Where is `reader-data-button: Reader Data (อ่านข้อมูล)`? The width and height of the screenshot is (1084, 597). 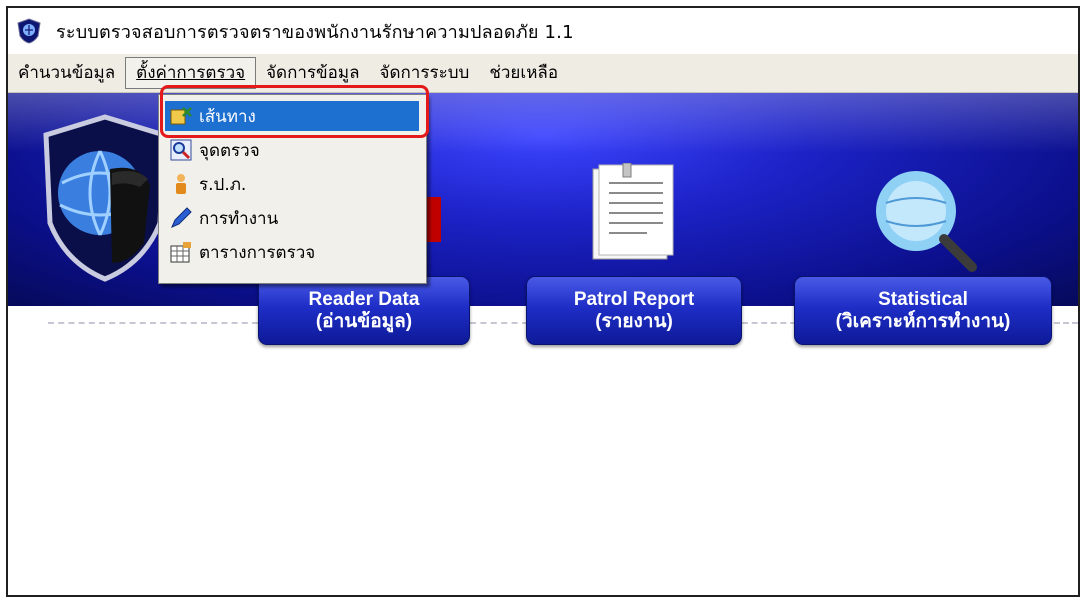
reader-data-button: Reader Data (อ่านข้อมูล) is located at coordinates (364, 310).